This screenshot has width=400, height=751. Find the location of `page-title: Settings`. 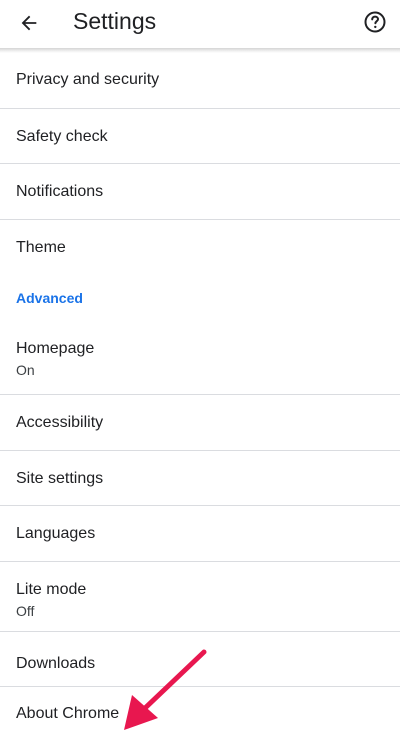

page-title: Settings is located at coordinates (115, 21).